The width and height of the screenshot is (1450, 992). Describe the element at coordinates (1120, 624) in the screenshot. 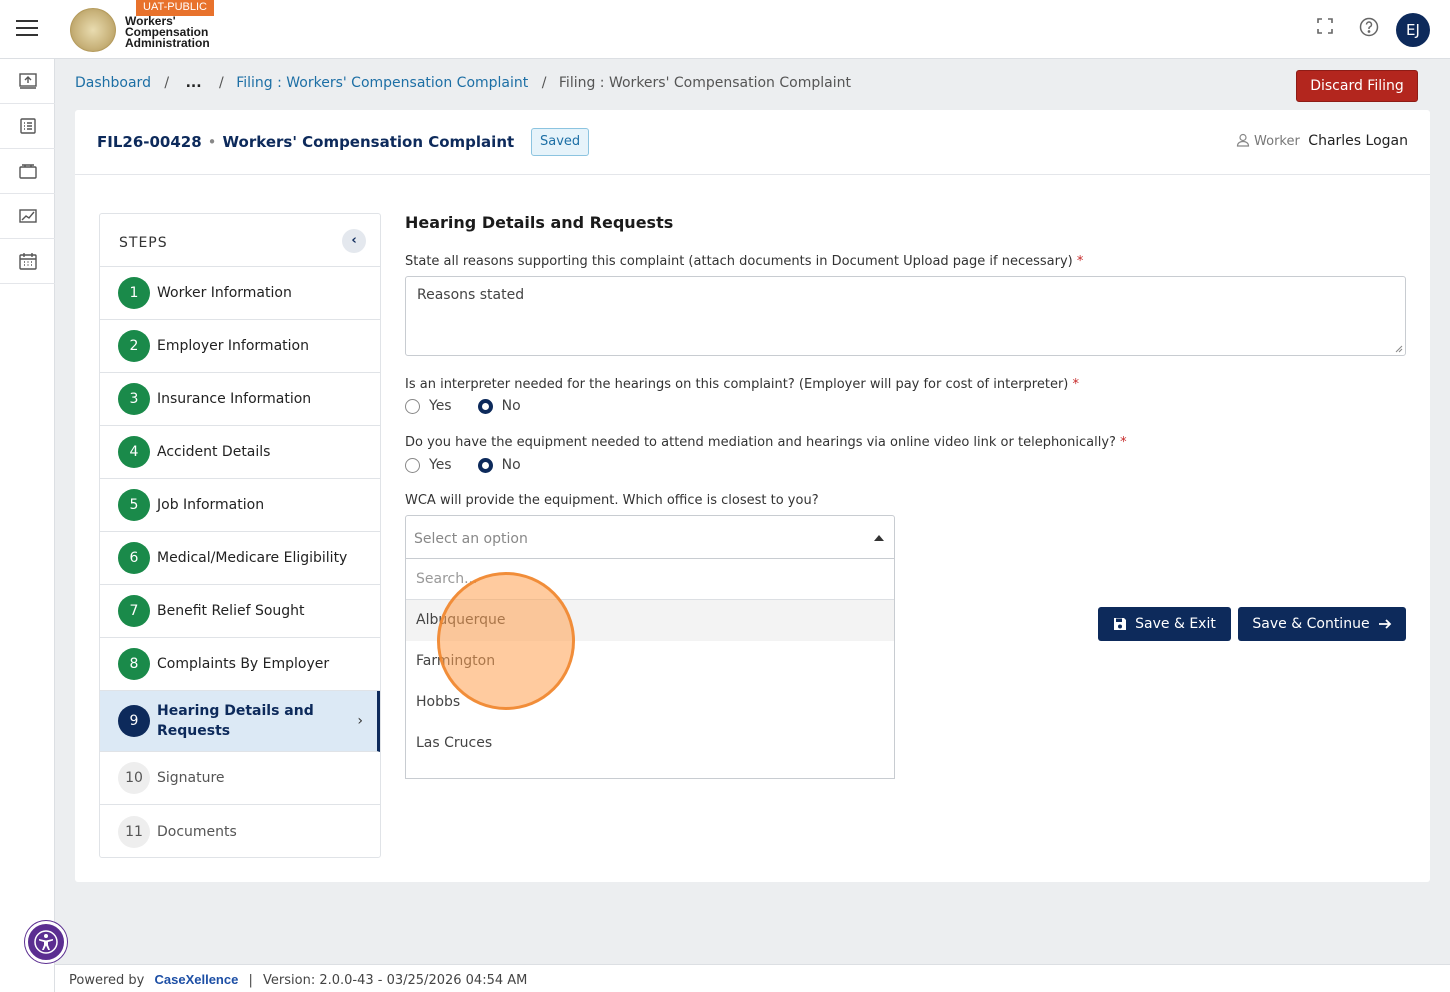

I see `save-icon` at that location.